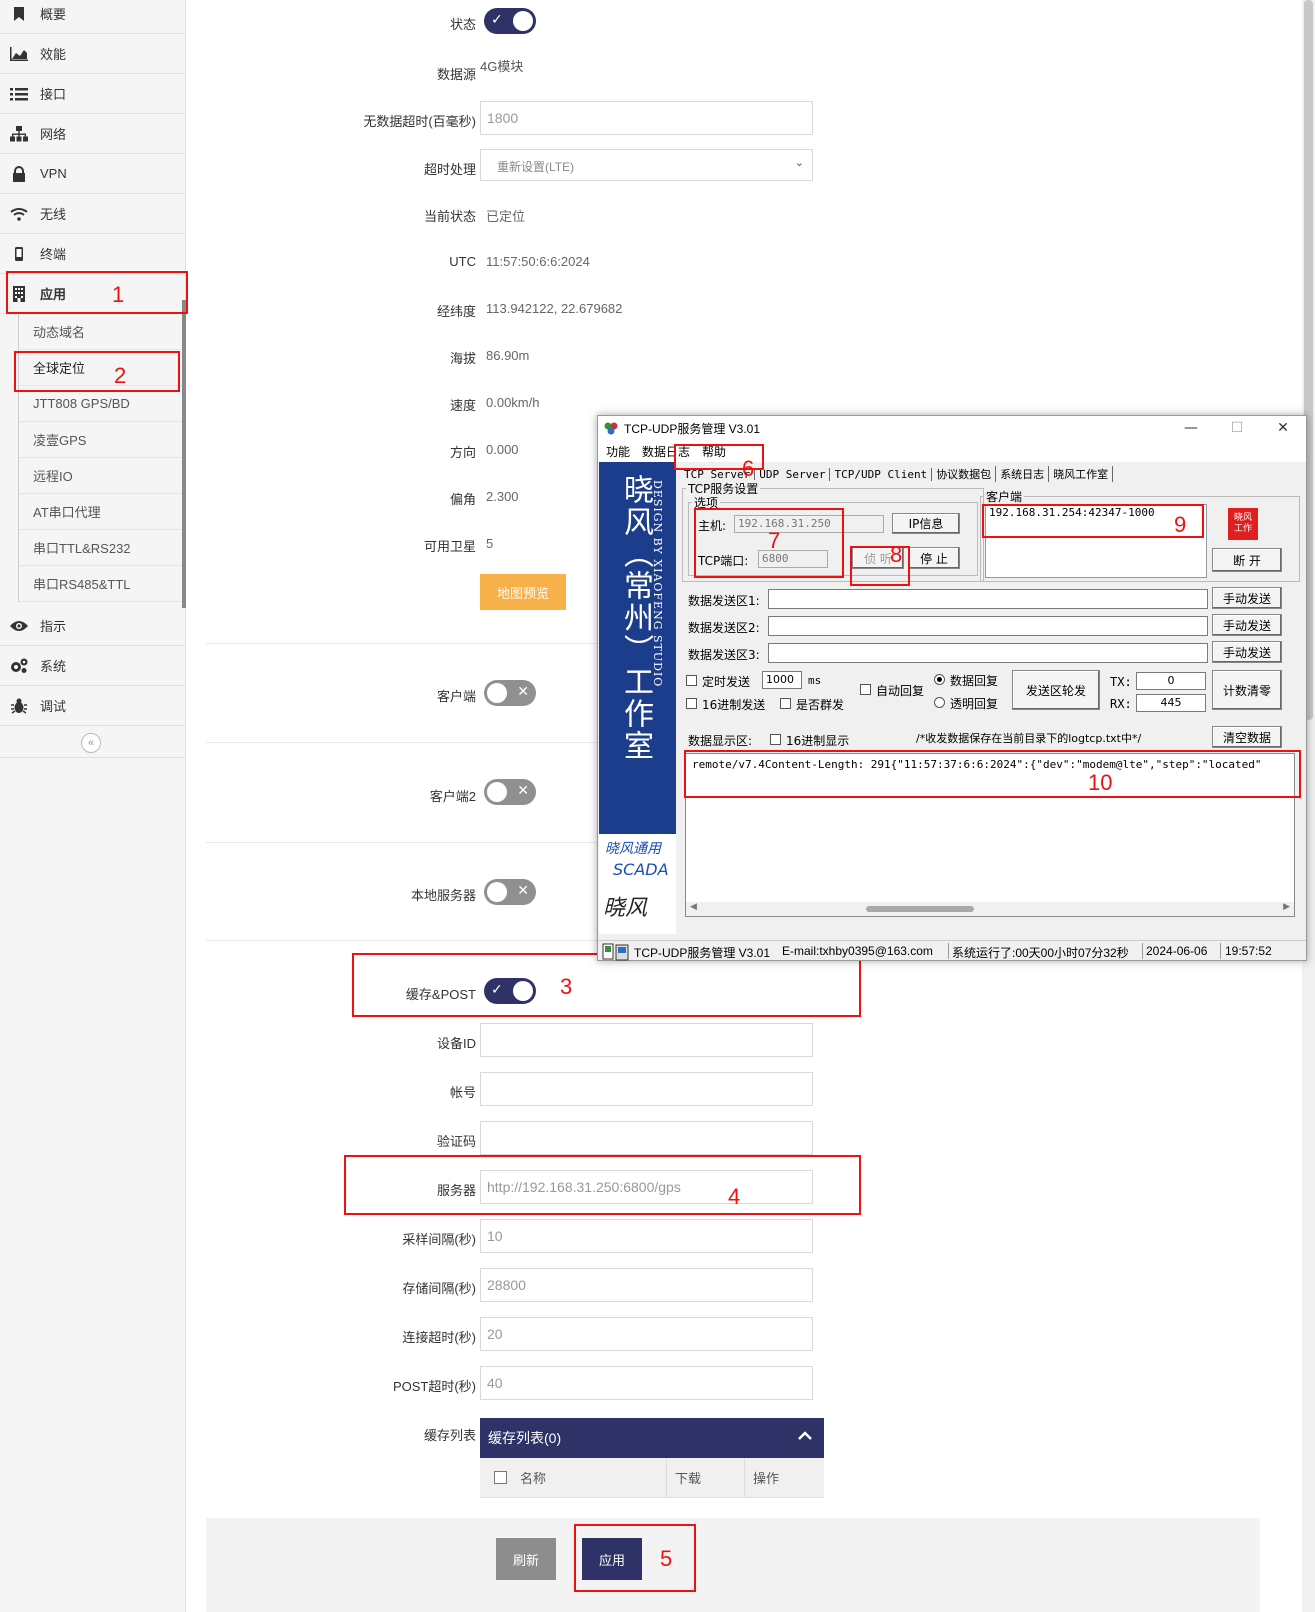 The width and height of the screenshot is (1315, 1612). What do you see at coordinates (964, 474) in the screenshot?
I see `tab-protocol-packets: 协议数据包` at bounding box center [964, 474].